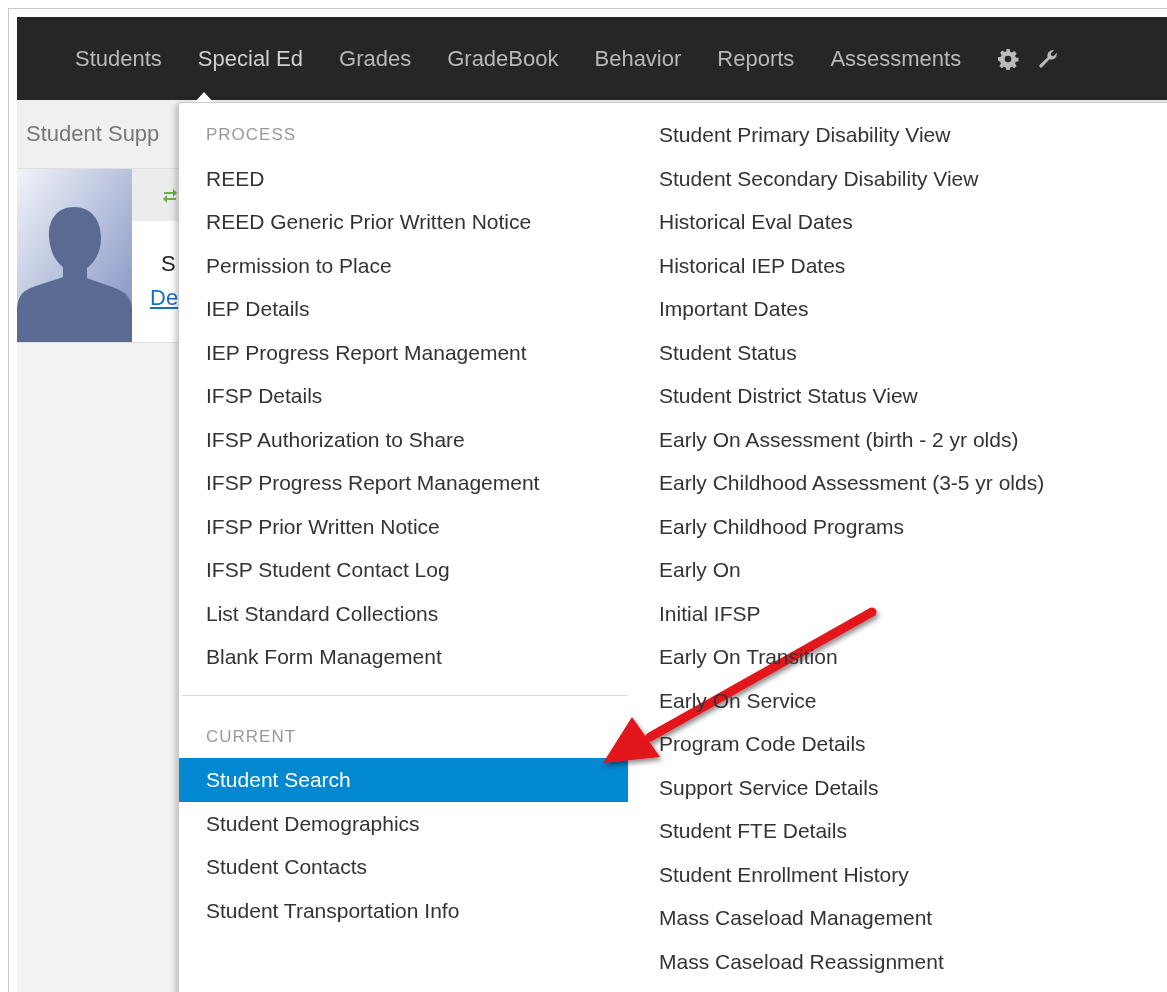  Describe the element at coordinates (819, 178) in the screenshot. I see `menu-item: Student Secondary Disability View` at that location.